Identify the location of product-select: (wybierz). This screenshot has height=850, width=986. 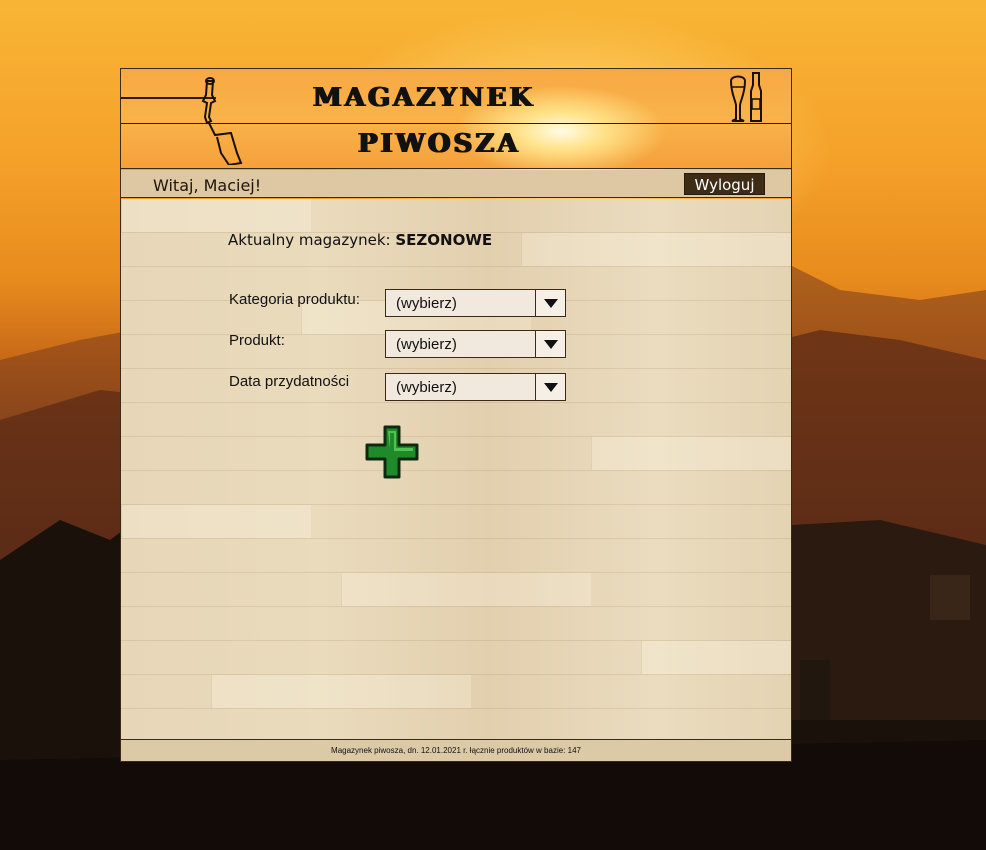
(475, 344).